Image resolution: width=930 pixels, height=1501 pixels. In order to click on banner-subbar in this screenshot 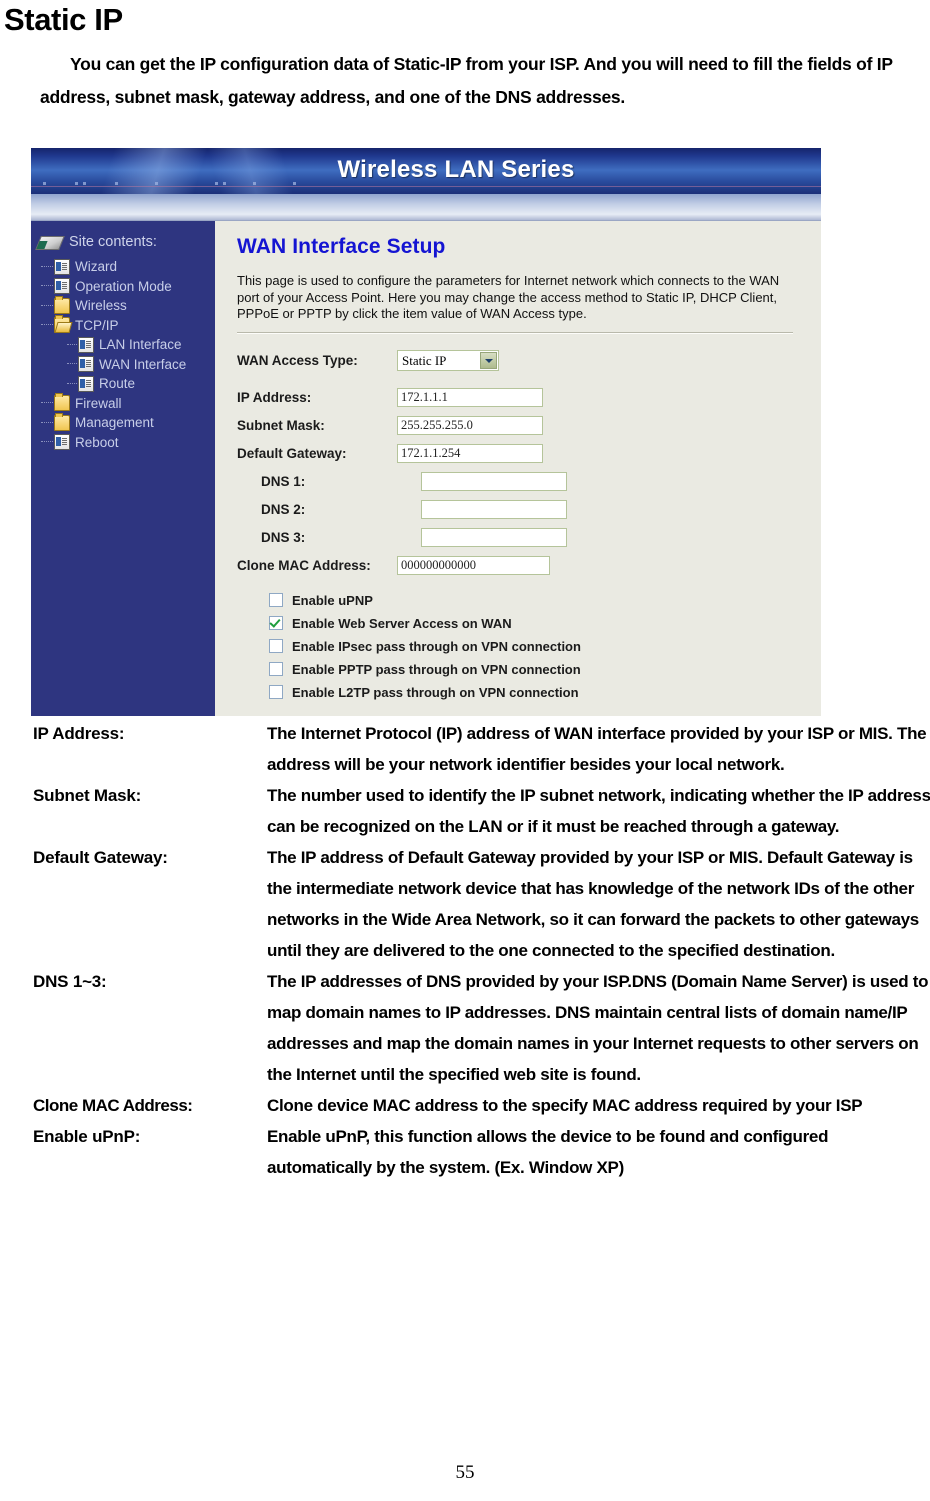, I will do `click(426, 207)`.